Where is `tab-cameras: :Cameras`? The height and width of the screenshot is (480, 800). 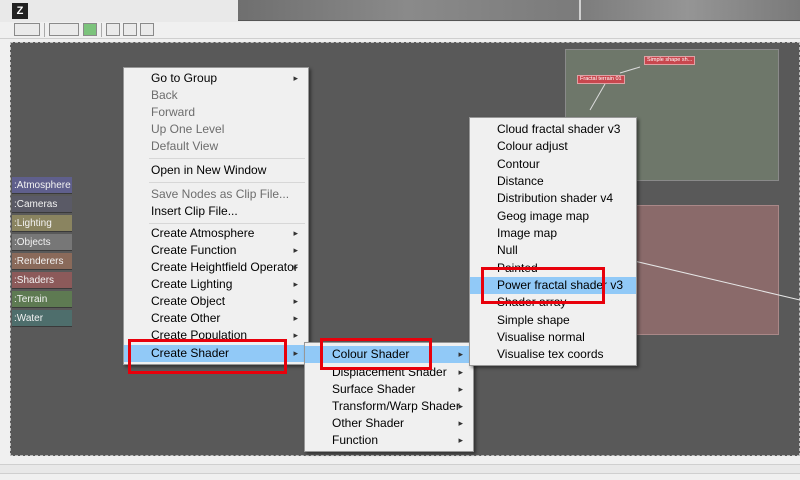
tab-cameras: :Cameras is located at coordinates (42, 204).